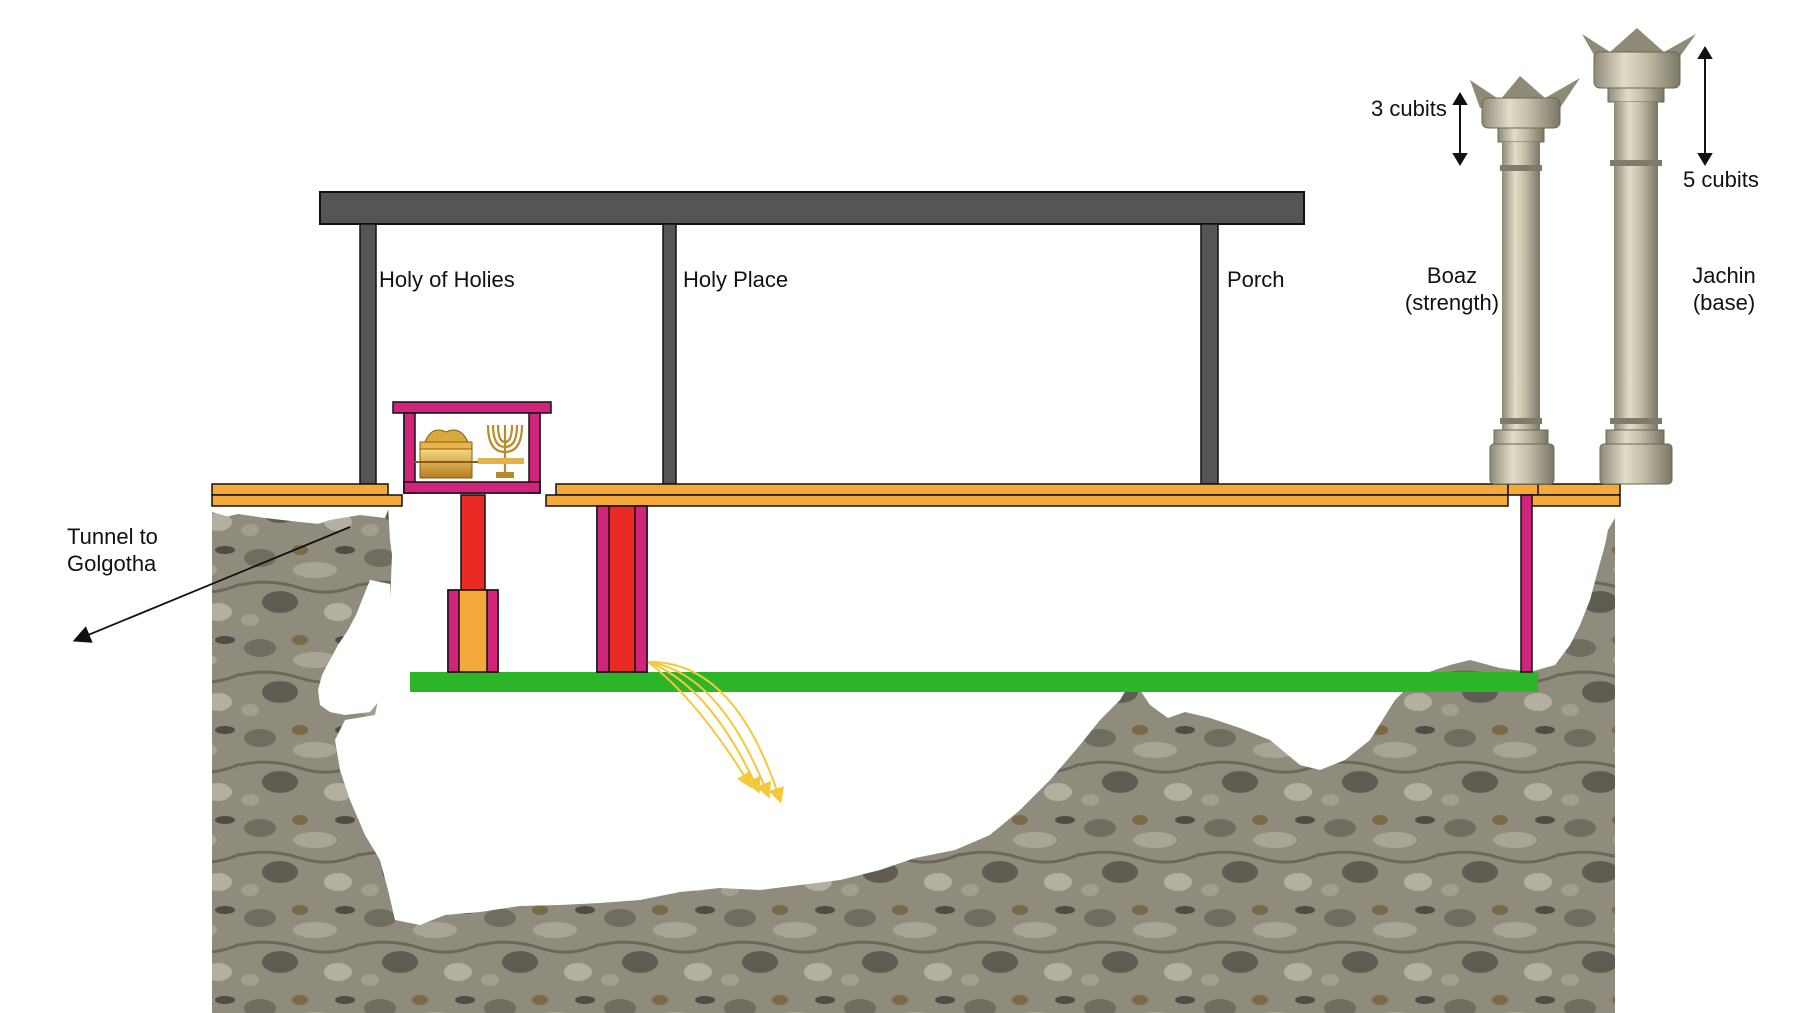 This screenshot has height=1013, width=1800. Describe the element at coordinates (368, 354) in the screenshot. I see `wall-post-holy-of-holies` at that location.